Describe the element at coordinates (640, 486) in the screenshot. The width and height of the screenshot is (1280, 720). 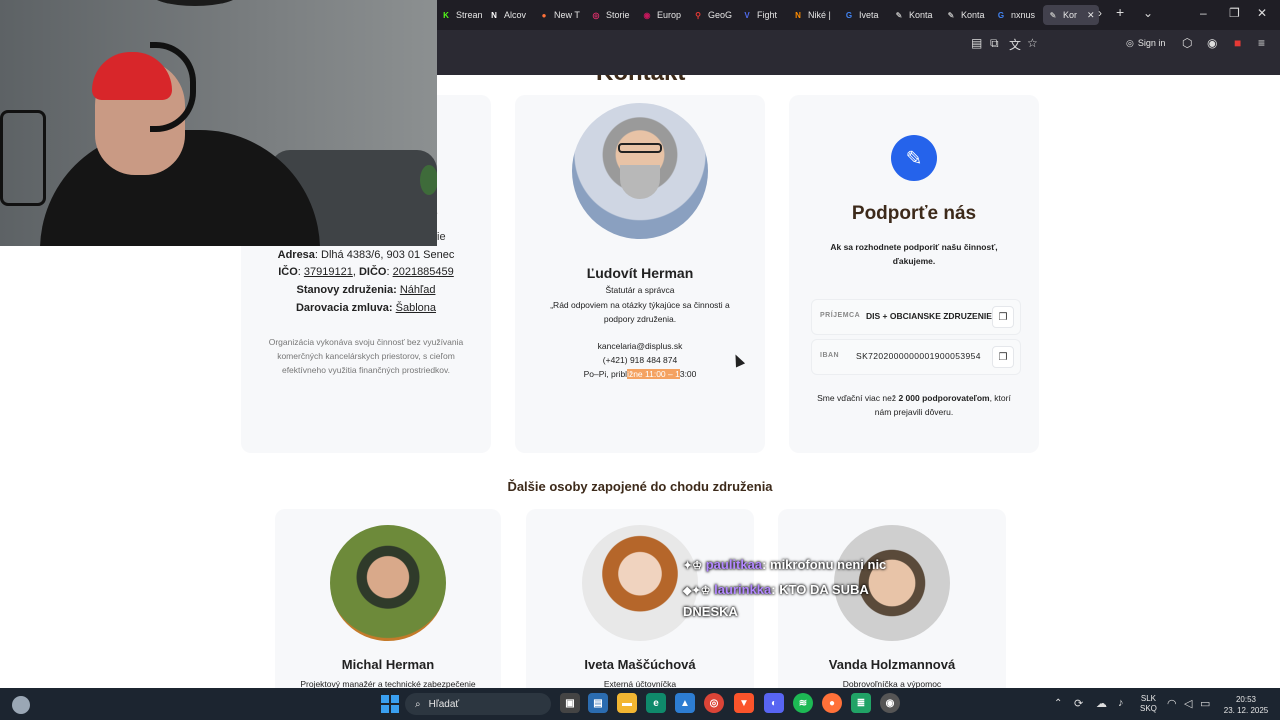
I see `others-heading: Ďalšie osoby zapojené do chodu združenia` at that location.